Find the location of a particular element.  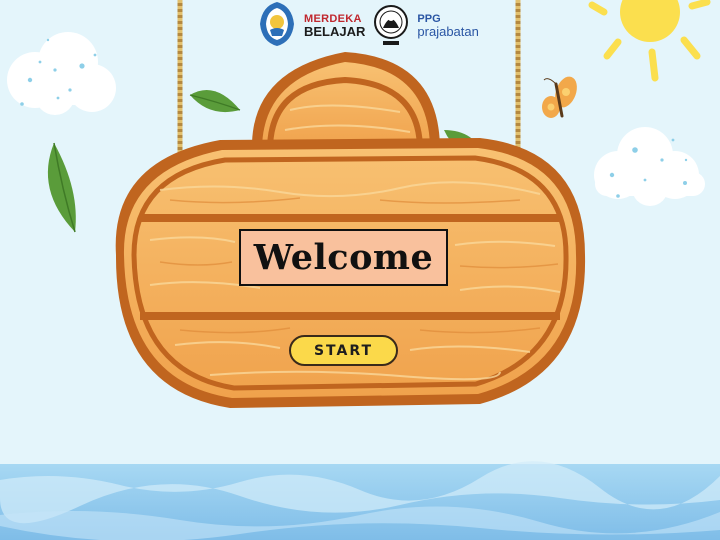

welcome-title: Welcome is located at coordinates (343, 257).